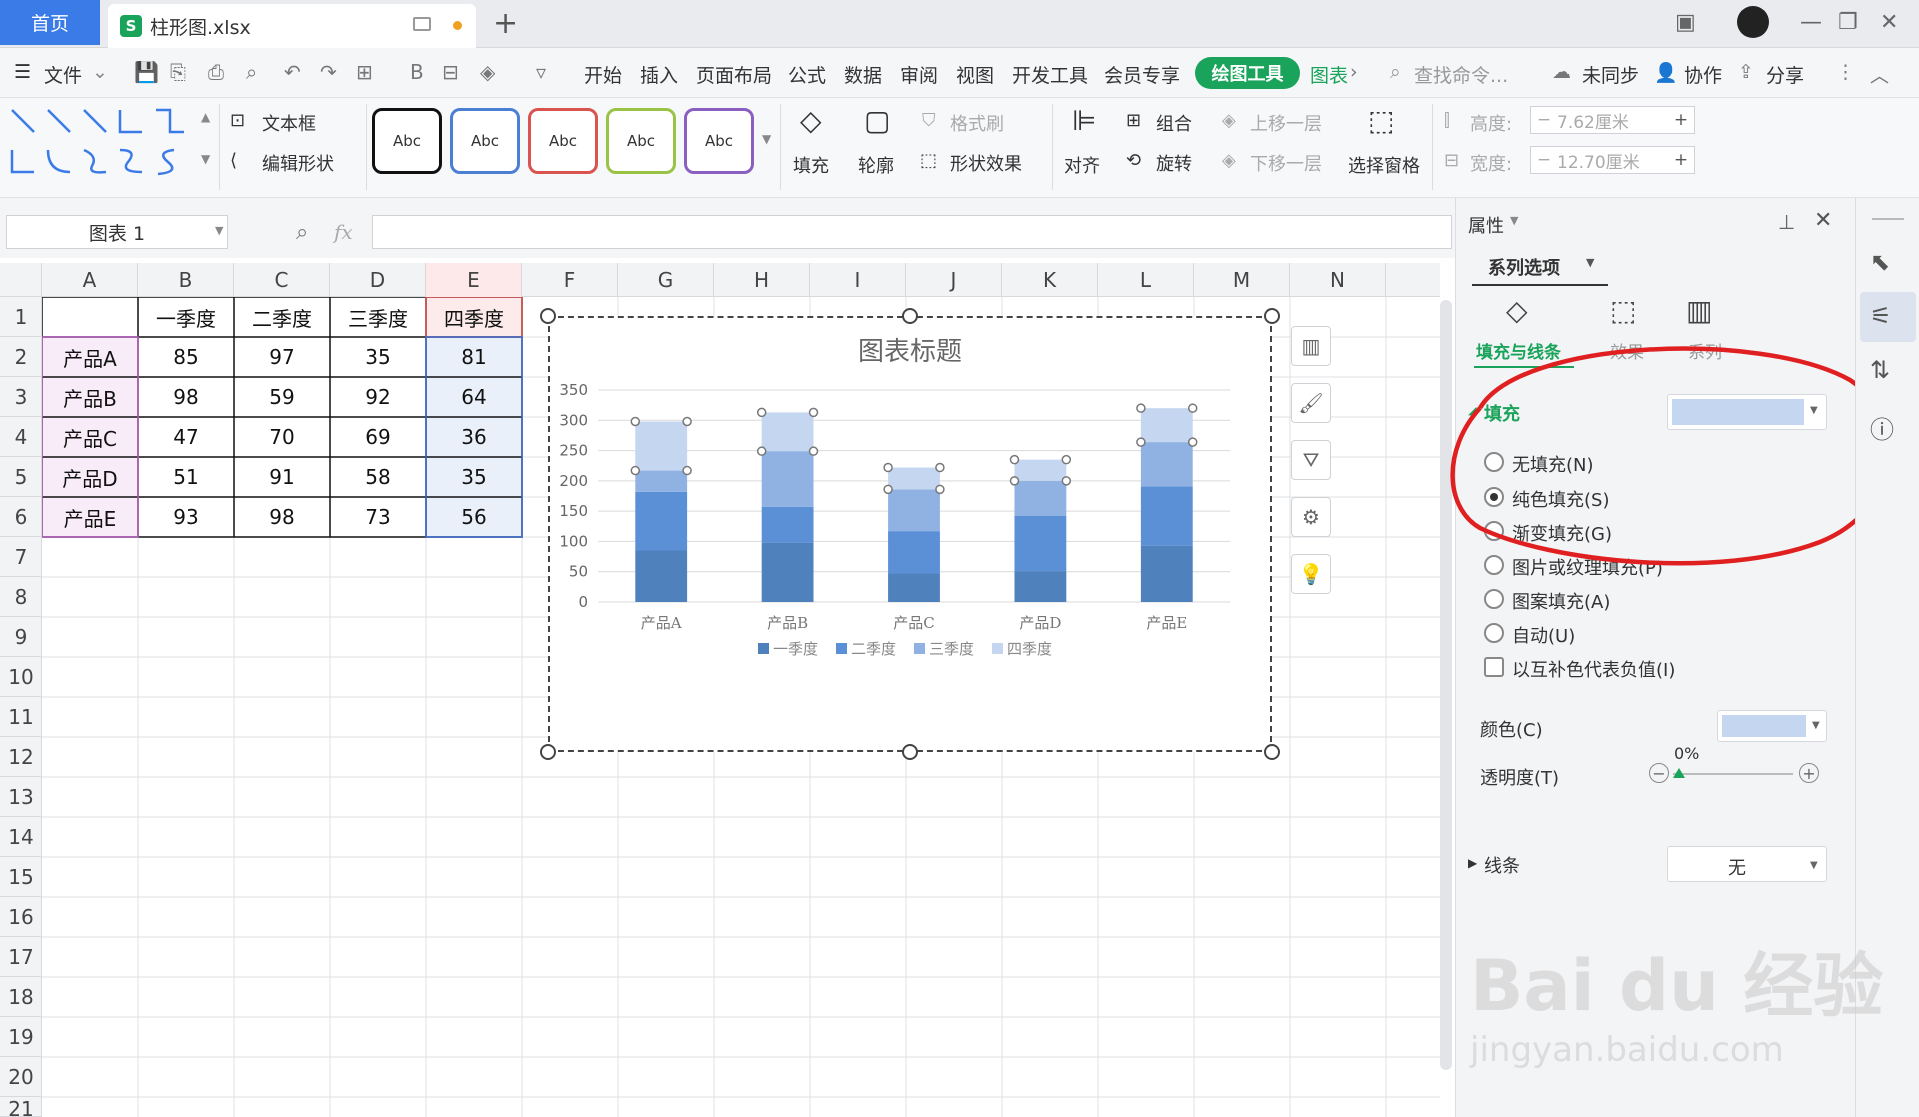 The height and width of the screenshot is (1117, 1919). What do you see at coordinates (910, 352) in the screenshot?
I see `chart-title: 图表标题` at bounding box center [910, 352].